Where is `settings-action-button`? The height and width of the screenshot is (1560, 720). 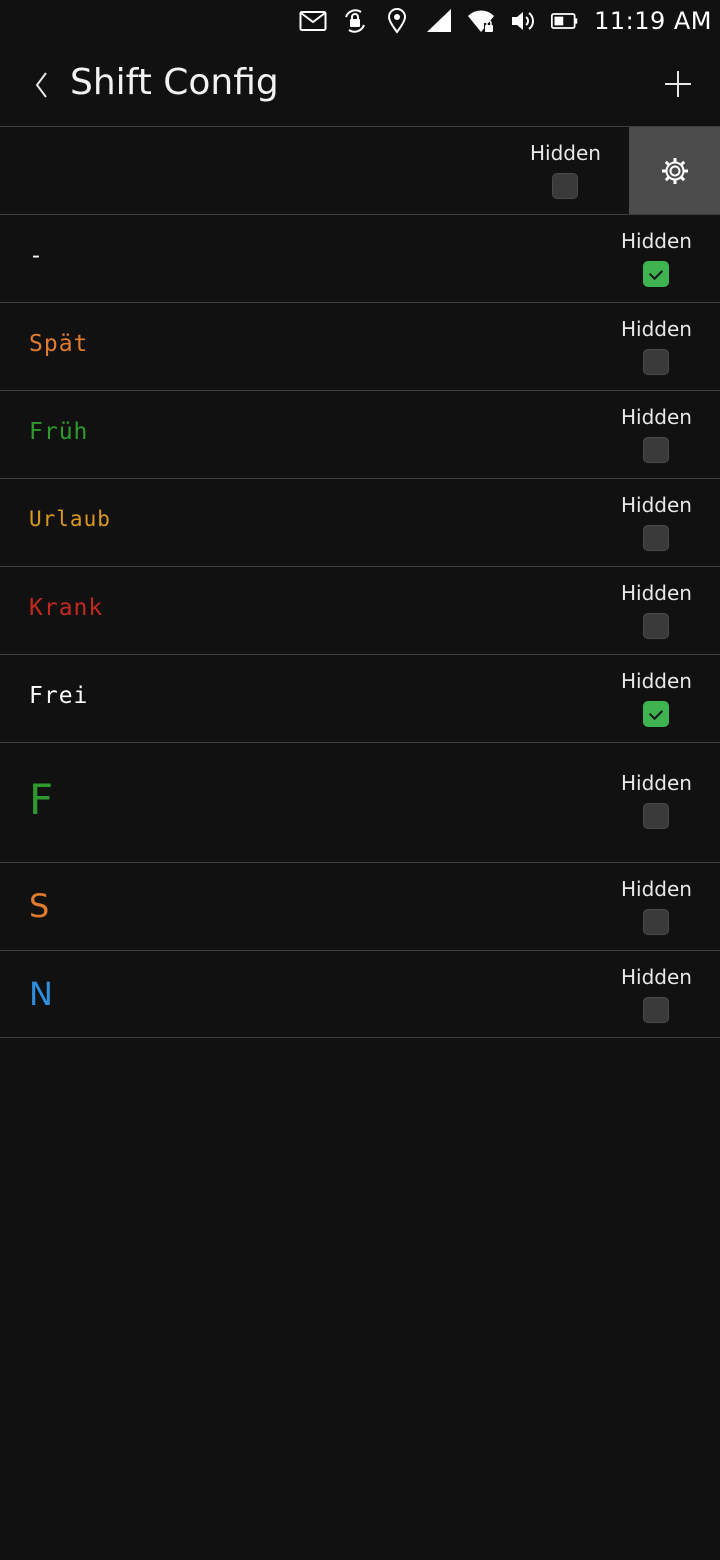
settings-action-button is located at coordinates (674, 170).